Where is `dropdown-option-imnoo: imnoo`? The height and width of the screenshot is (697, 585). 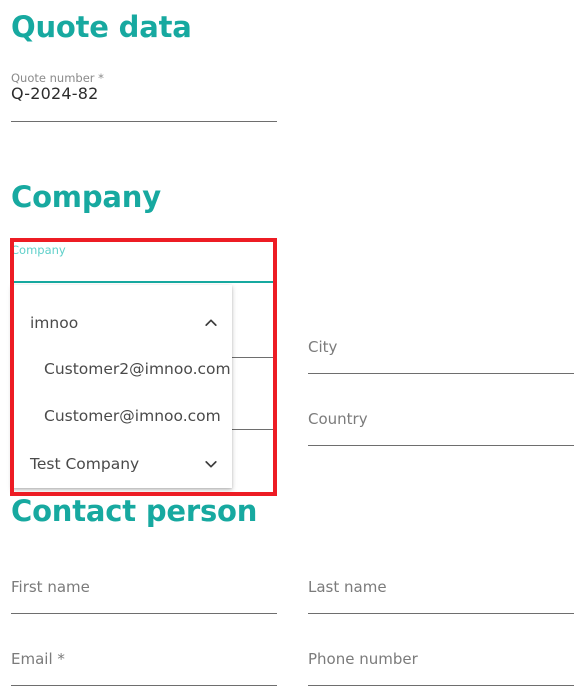 dropdown-option-imnoo: imnoo is located at coordinates (122, 323).